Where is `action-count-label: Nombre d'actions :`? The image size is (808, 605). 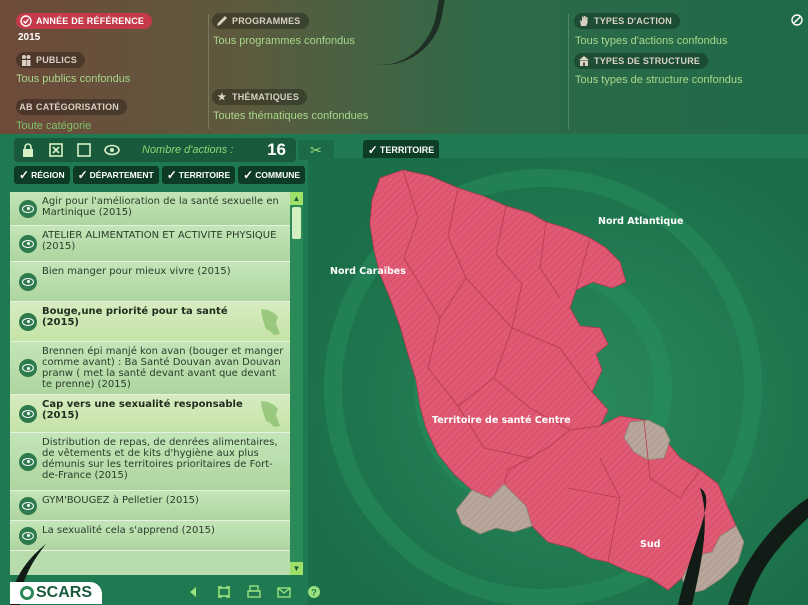 action-count-label: Nombre d'actions : is located at coordinates (188, 150).